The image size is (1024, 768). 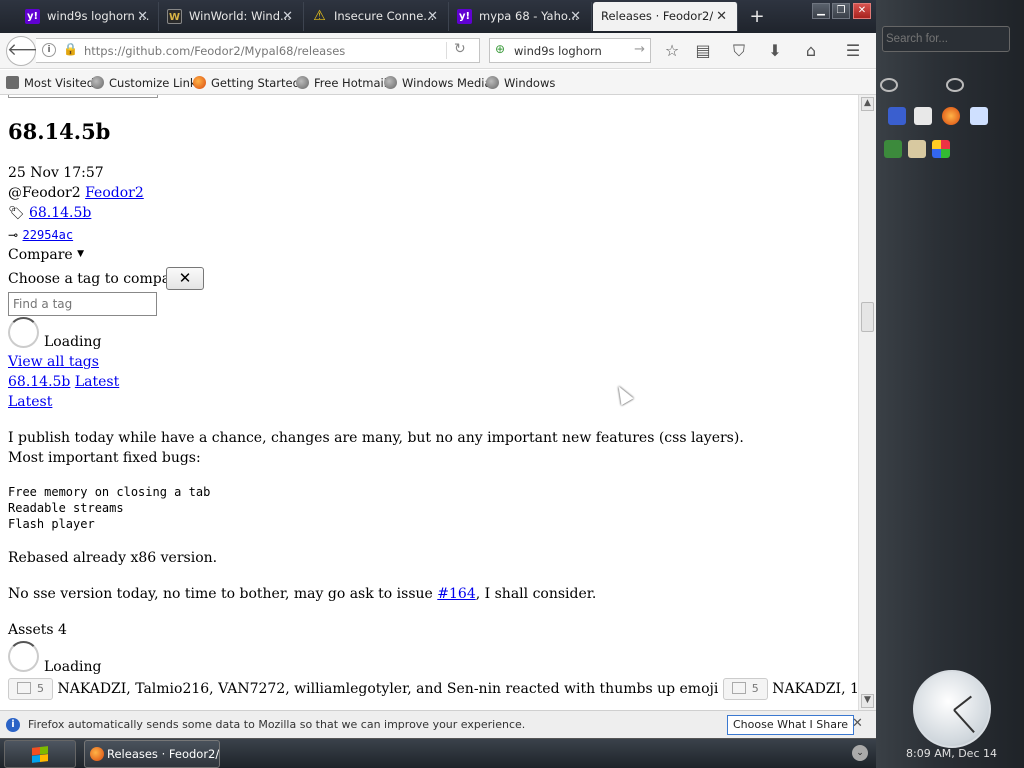 What do you see at coordinates (82, 304) in the screenshot?
I see `find-tag-input` at bounding box center [82, 304].